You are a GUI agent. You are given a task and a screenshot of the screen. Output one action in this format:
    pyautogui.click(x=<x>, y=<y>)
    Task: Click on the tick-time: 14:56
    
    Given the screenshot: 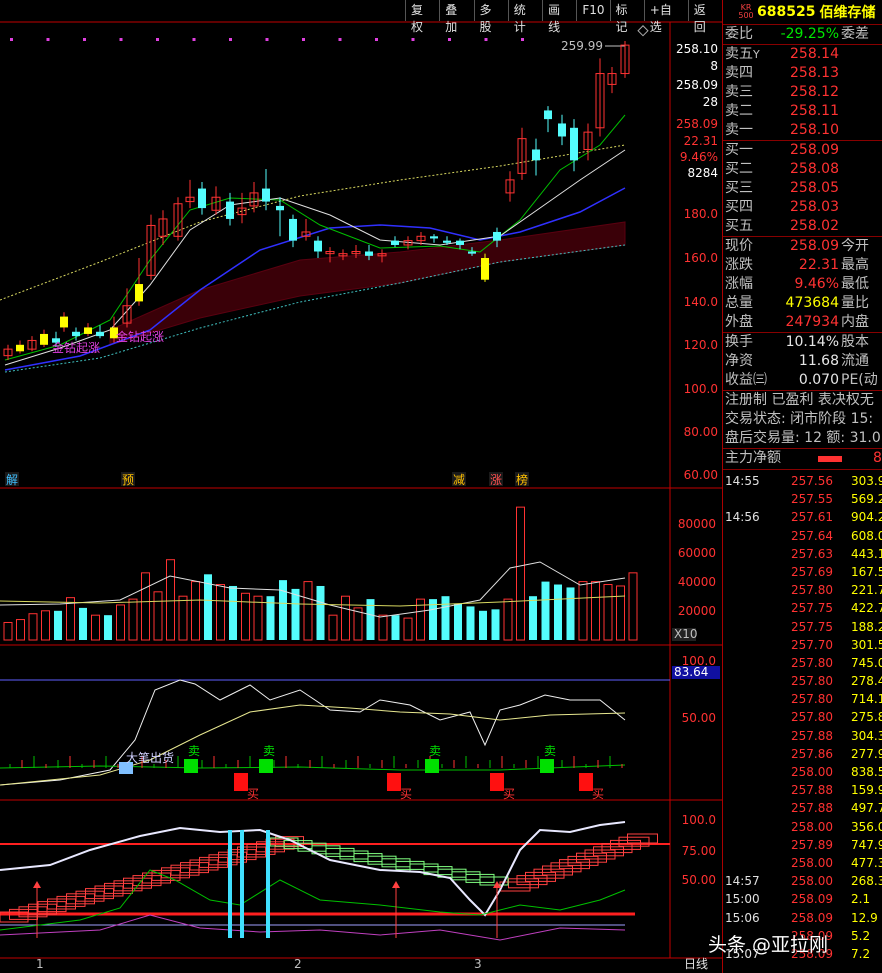 What is the action you would take?
    pyautogui.click(x=742, y=517)
    